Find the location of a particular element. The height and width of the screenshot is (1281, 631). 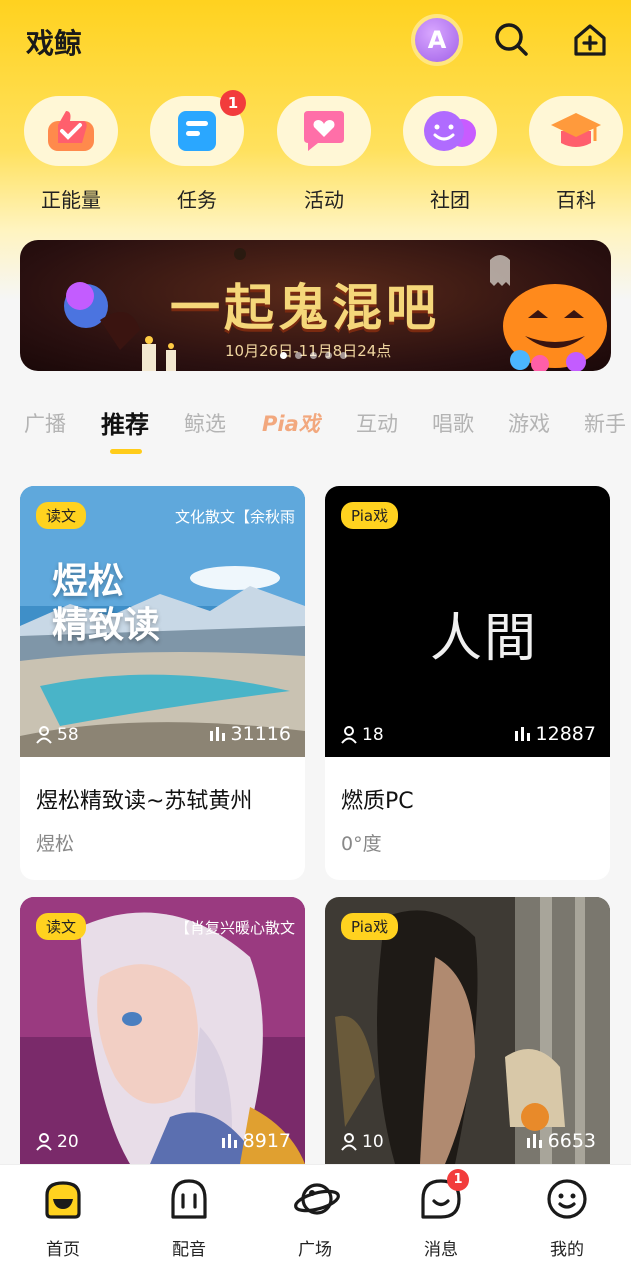

banner-pagination is located at coordinates (313, 355).